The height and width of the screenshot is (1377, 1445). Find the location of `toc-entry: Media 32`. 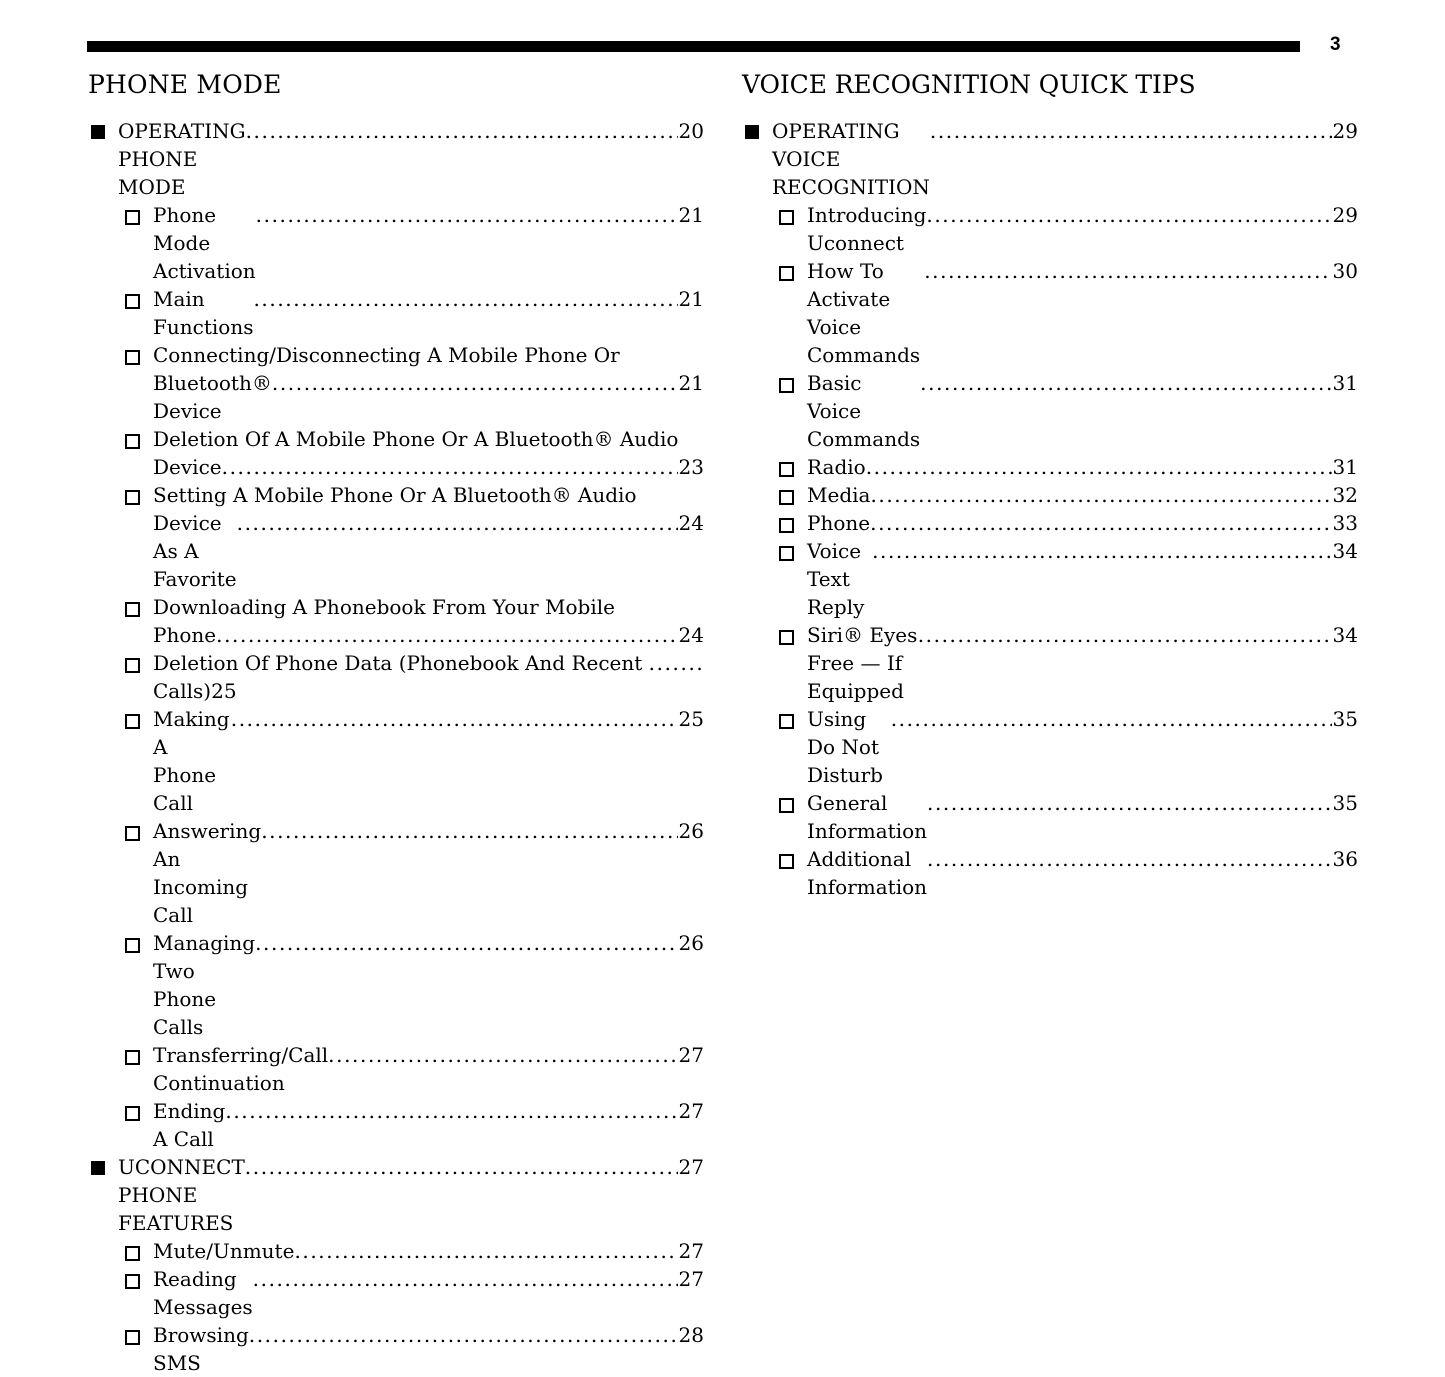

toc-entry: Media 32 is located at coordinates (1050, 495).